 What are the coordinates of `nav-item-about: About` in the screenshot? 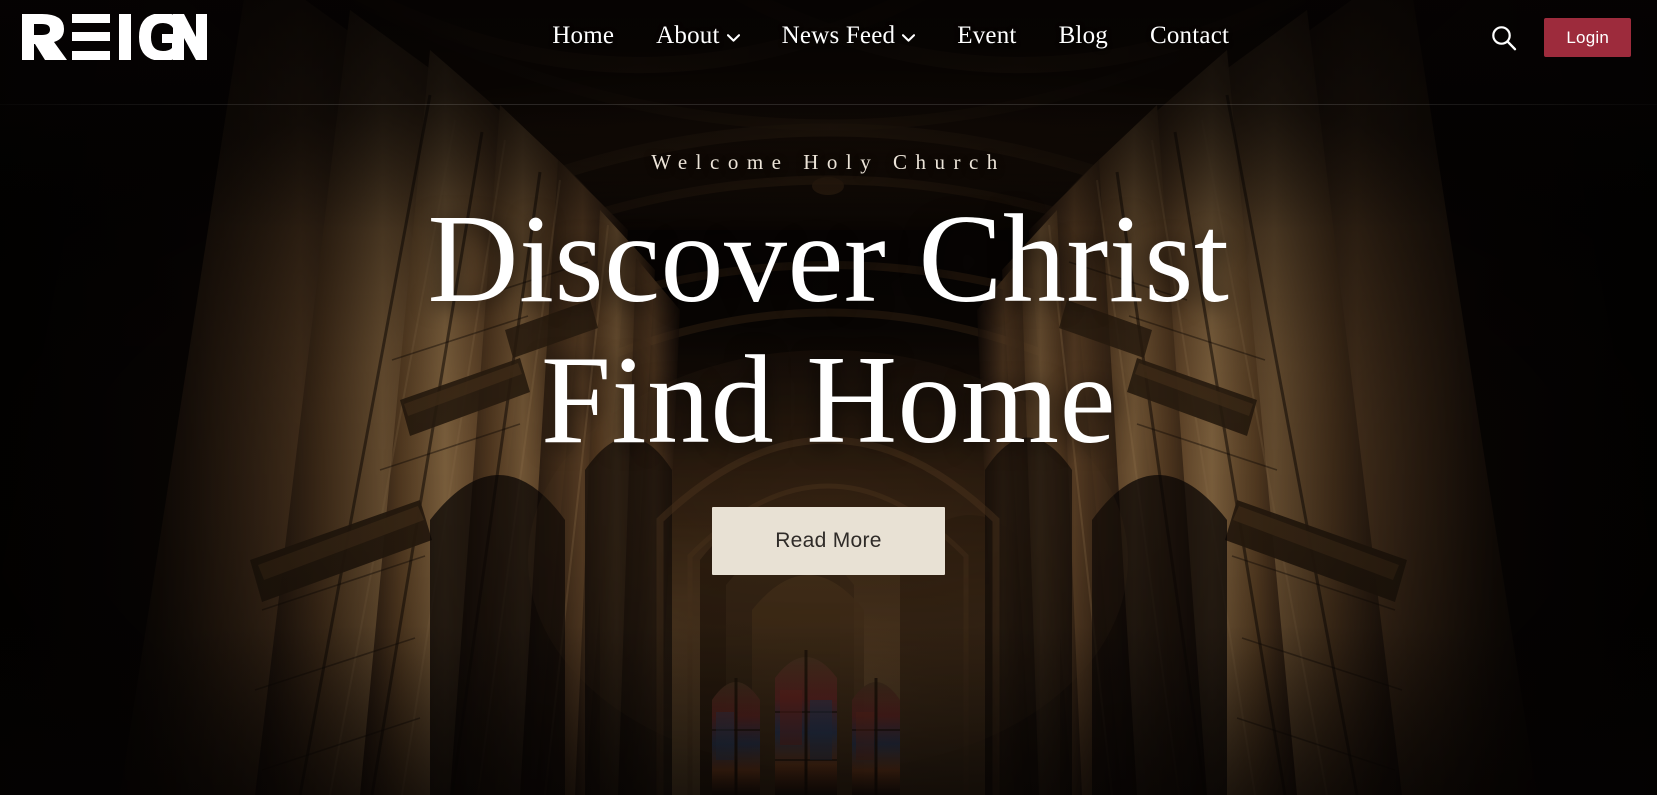 It's located at (698, 36).